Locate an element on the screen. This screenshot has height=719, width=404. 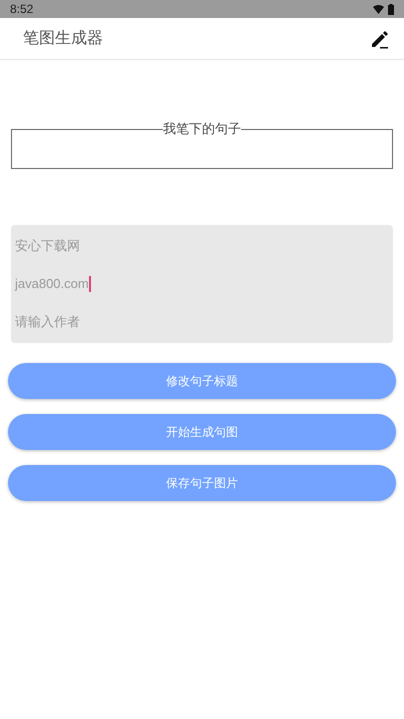
status-time: 8:52 is located at coordinates (22, 9).